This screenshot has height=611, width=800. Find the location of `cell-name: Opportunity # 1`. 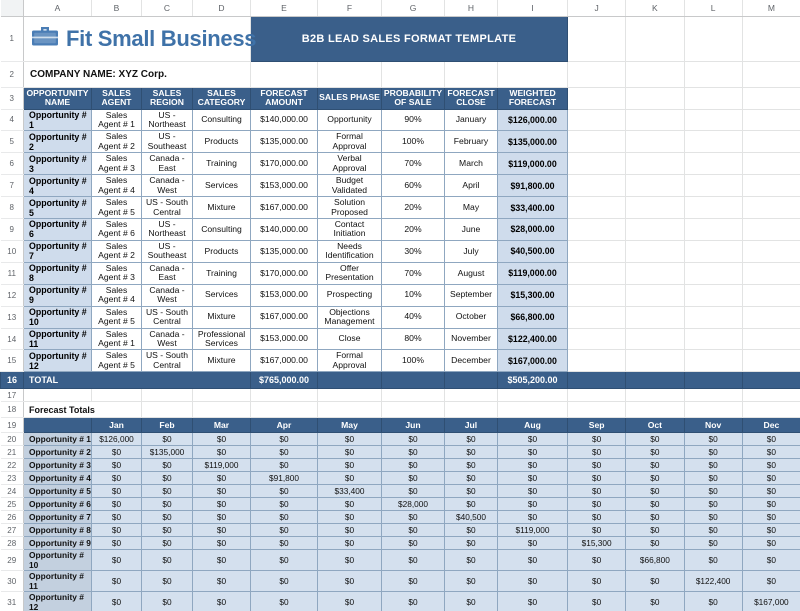

cell-name: Opportunity # 1 is located at coordinates (57, 120).